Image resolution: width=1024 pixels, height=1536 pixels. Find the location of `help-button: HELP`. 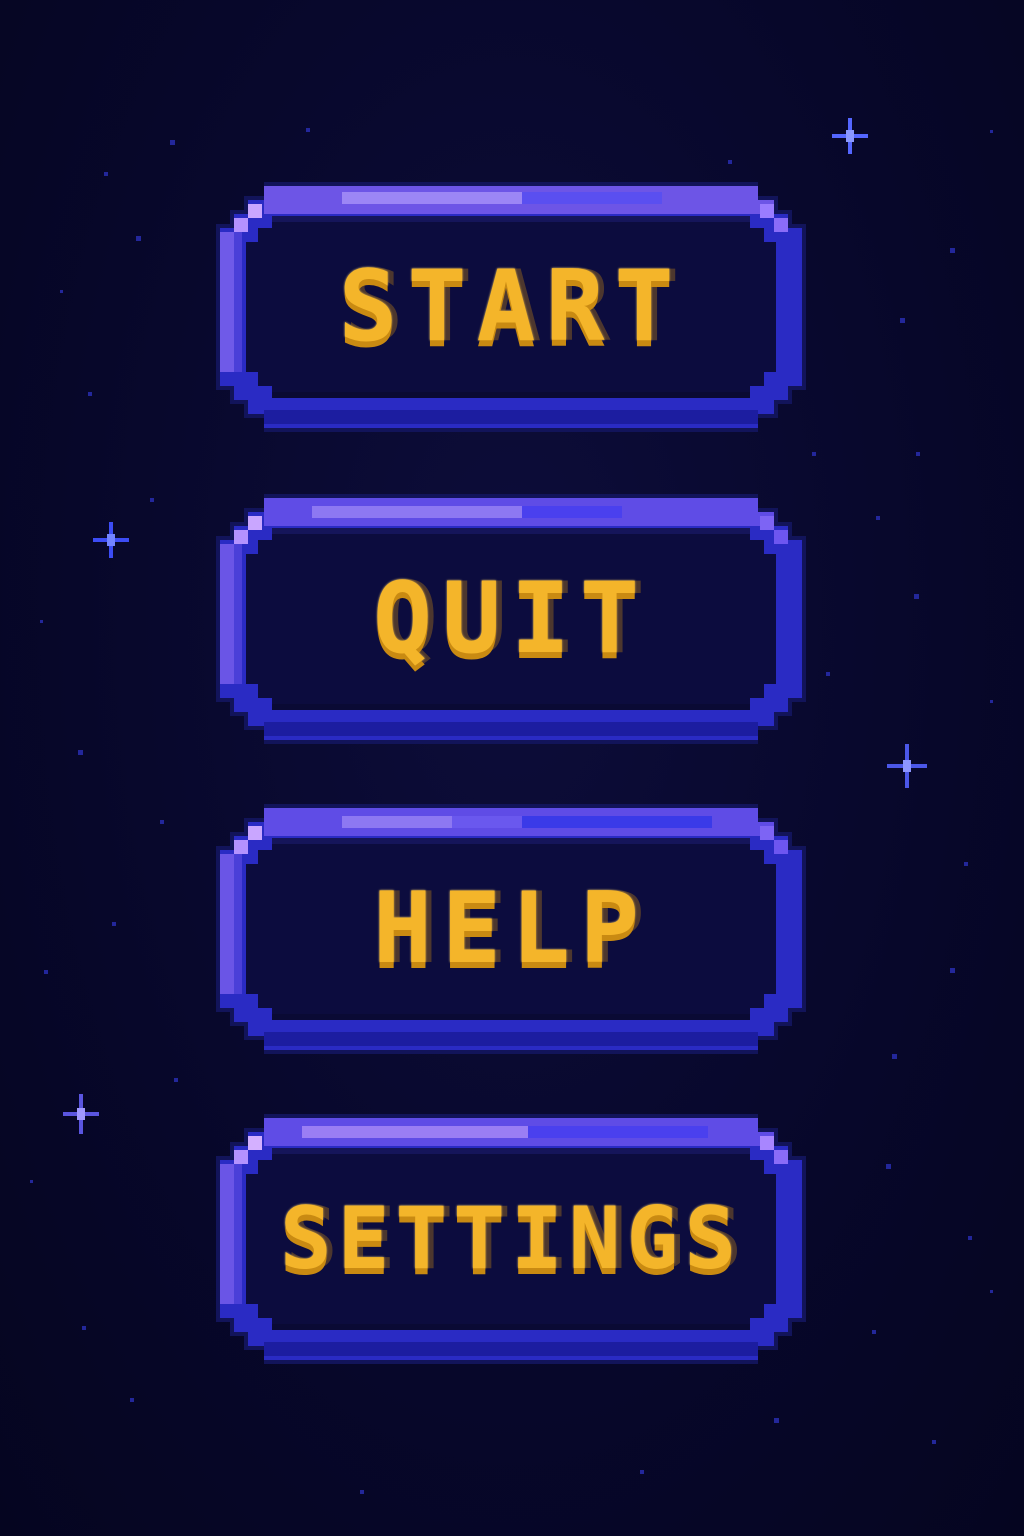

help-button: HELP is located at coordinates (511, 929).